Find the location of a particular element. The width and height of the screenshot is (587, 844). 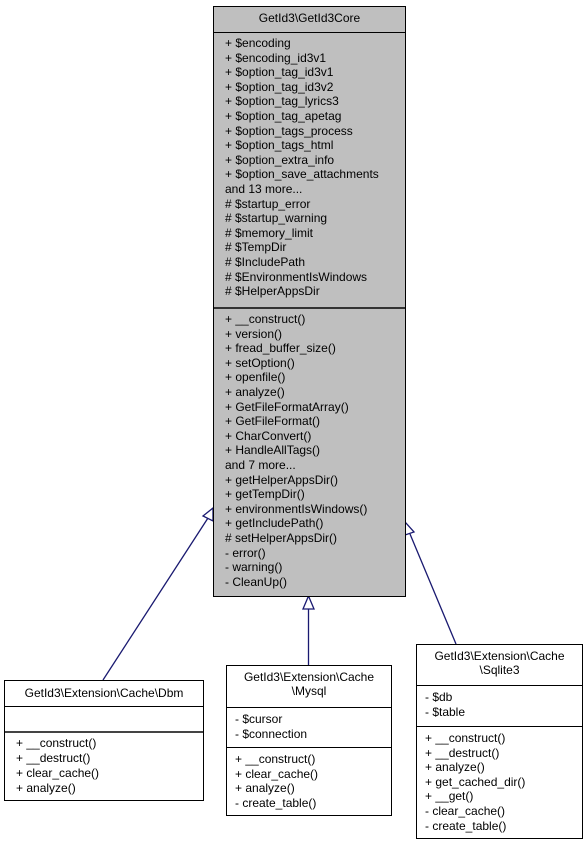

attribute-item: + $option_tag_apetag is located at coordinates (315, 116).